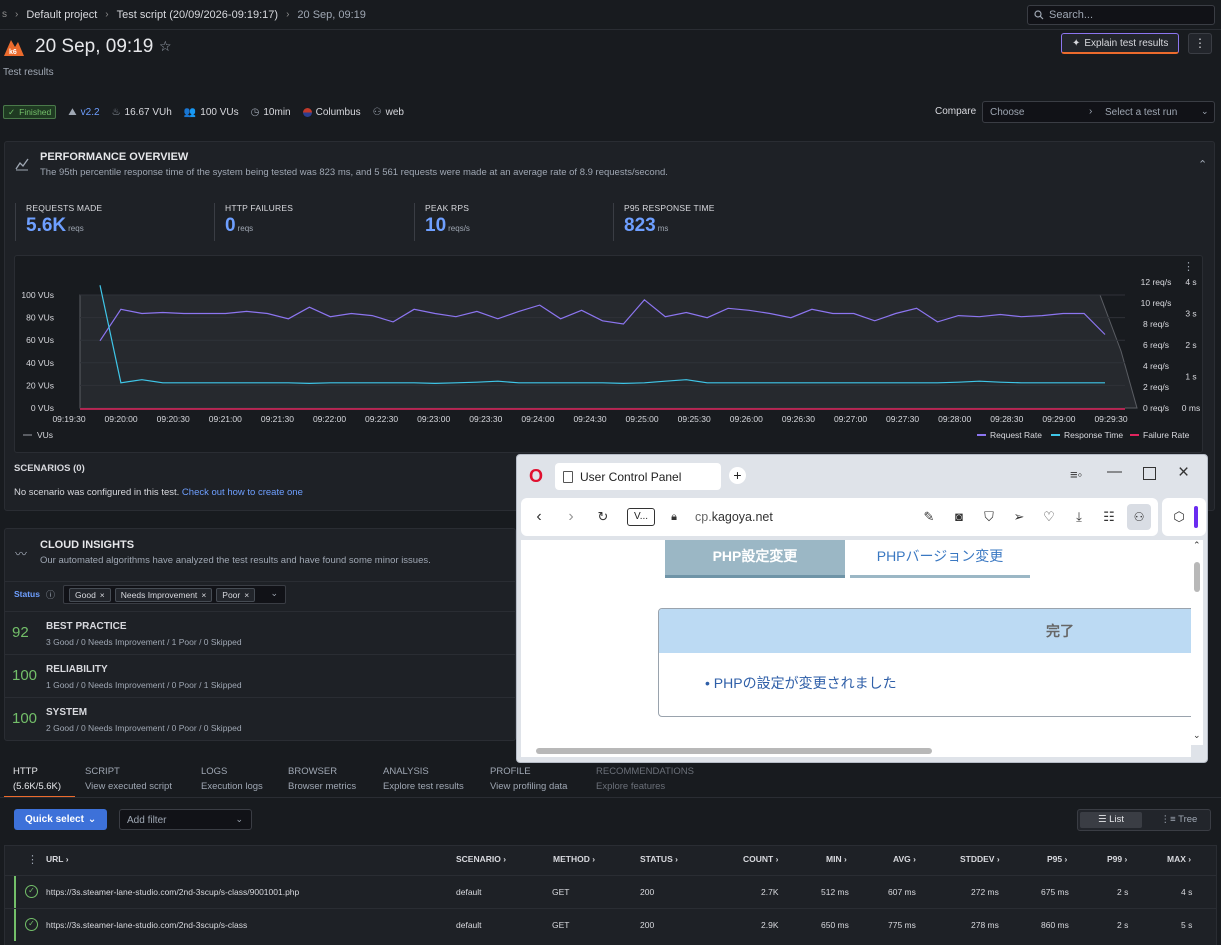 Image resolution: width=1221 pixels, height=945 pixels. What do you see at coordinates (1076, 43) in the screenshot?
I see `sparkle-icon: ✦` at bounding box center [1076, 43].